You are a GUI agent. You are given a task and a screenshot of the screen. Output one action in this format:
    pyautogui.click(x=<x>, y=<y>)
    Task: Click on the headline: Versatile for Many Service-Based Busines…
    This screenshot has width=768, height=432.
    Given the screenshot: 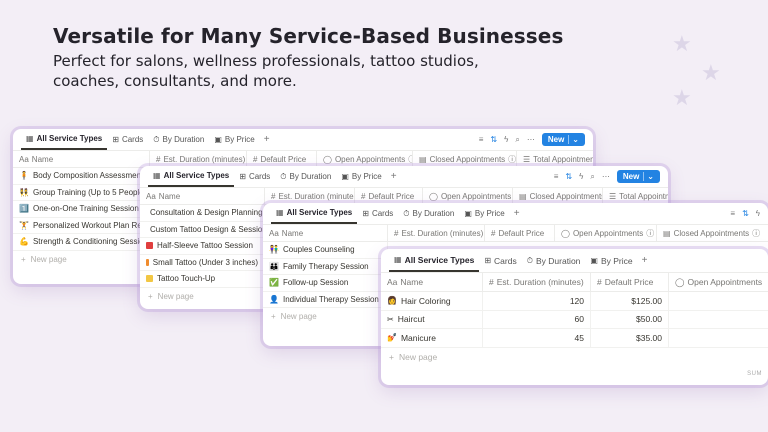 What is the action you would take?
    pyautogui.click(x=308, y=36)
    